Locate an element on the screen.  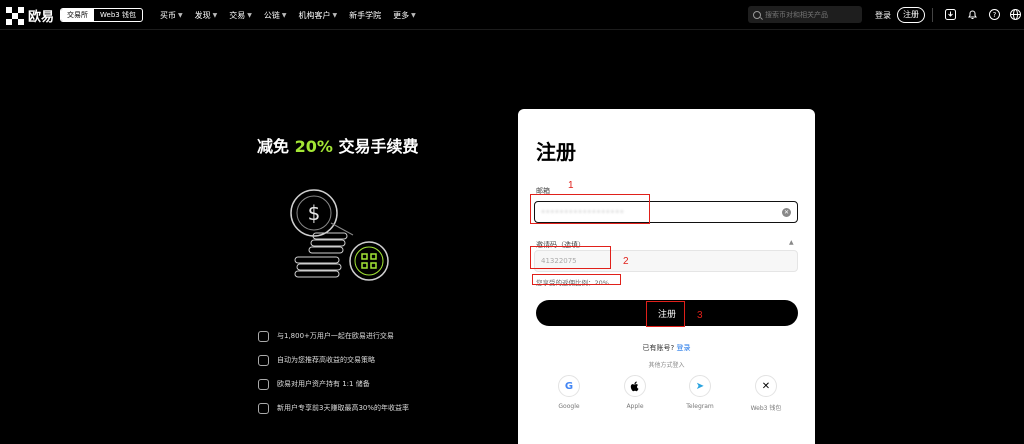
social-label: Telegram is located at coordinates (700, 406).